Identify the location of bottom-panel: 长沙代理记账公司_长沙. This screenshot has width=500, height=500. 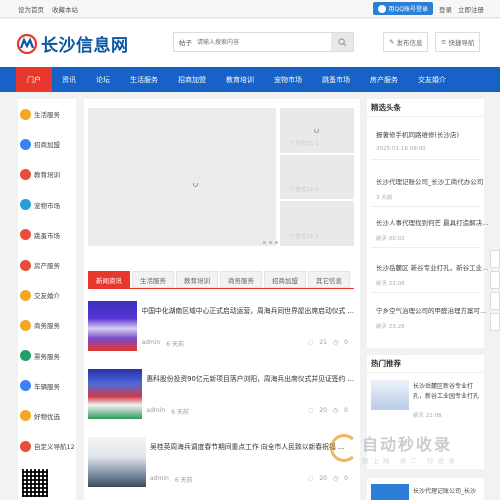
(425, 489).